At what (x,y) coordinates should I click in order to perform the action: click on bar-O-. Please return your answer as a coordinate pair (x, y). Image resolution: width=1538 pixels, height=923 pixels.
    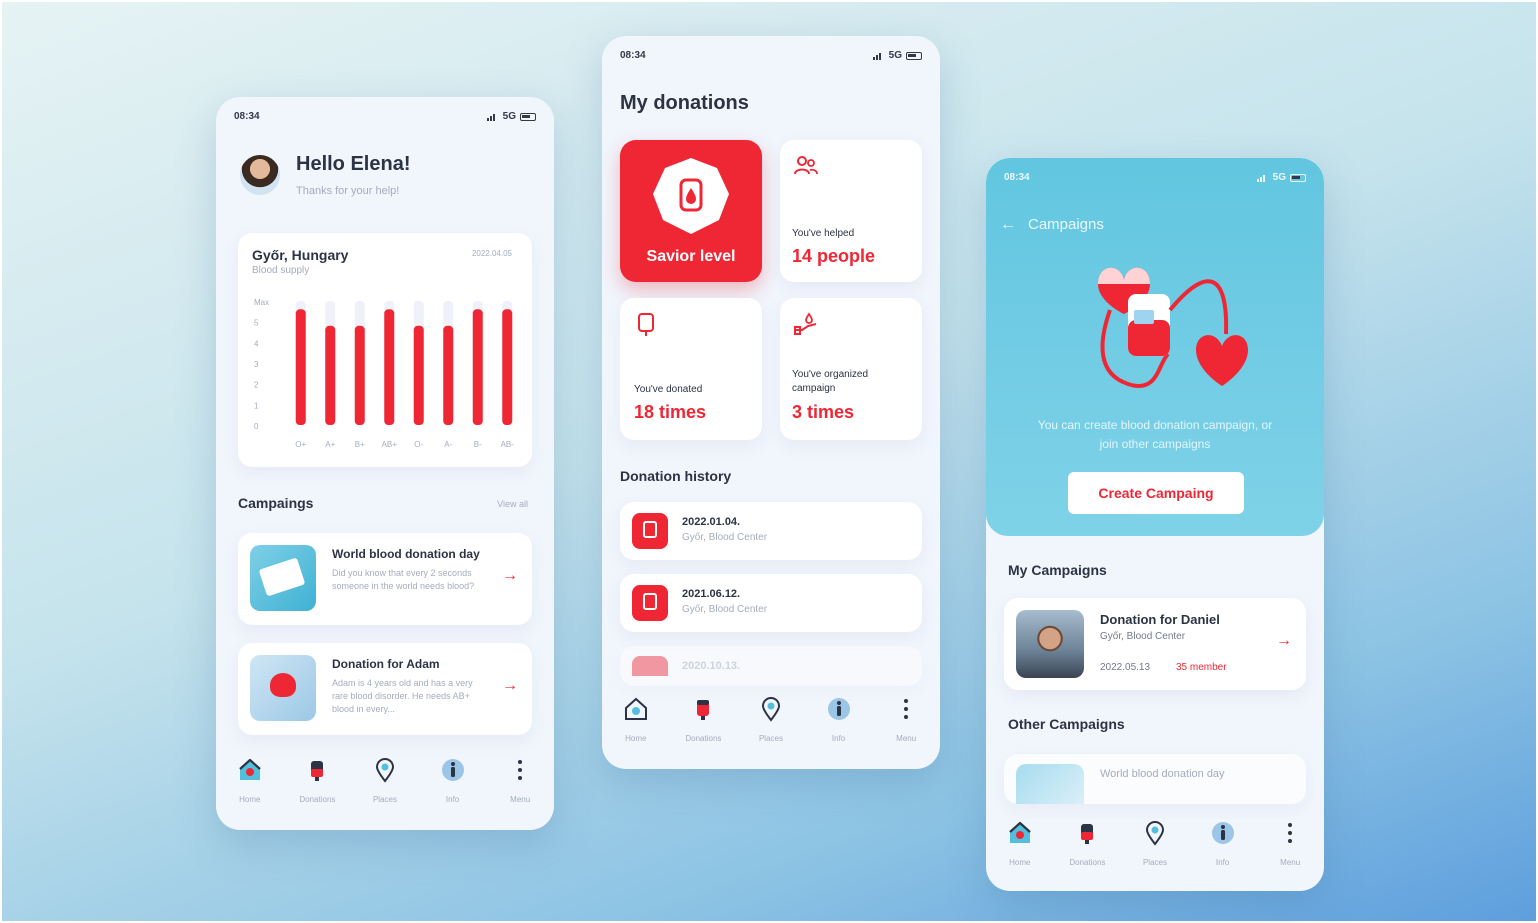
    Looking at the image, I should click on (418, 375).